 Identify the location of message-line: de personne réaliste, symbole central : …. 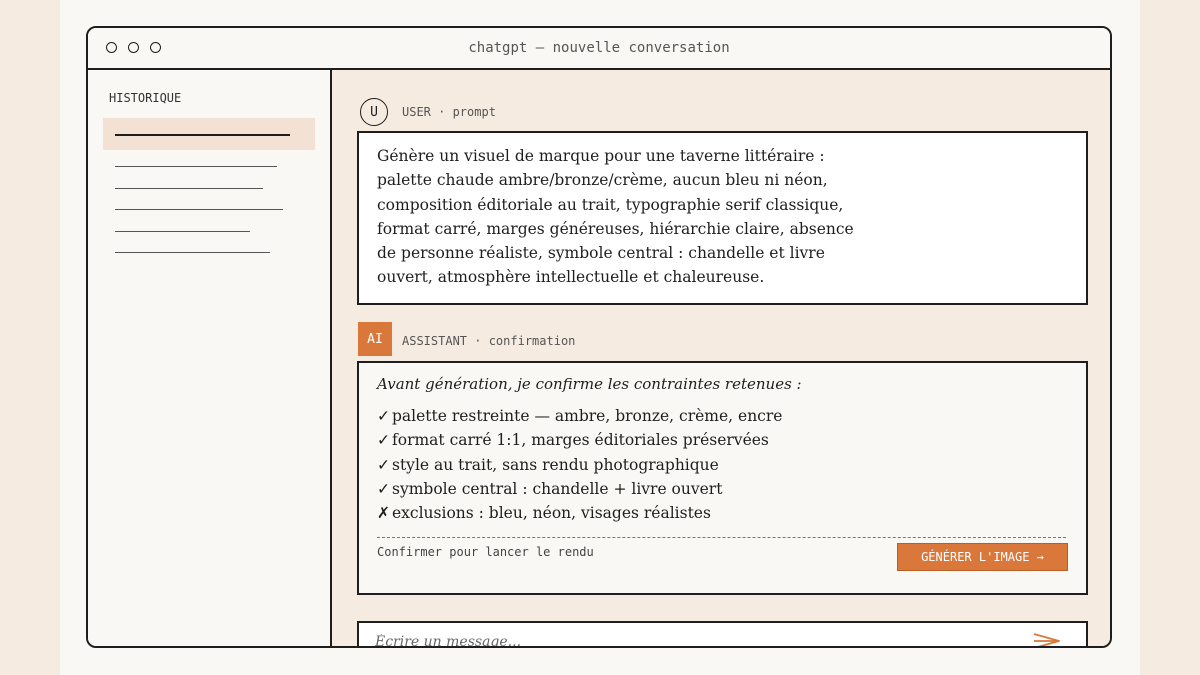
(601, 253).